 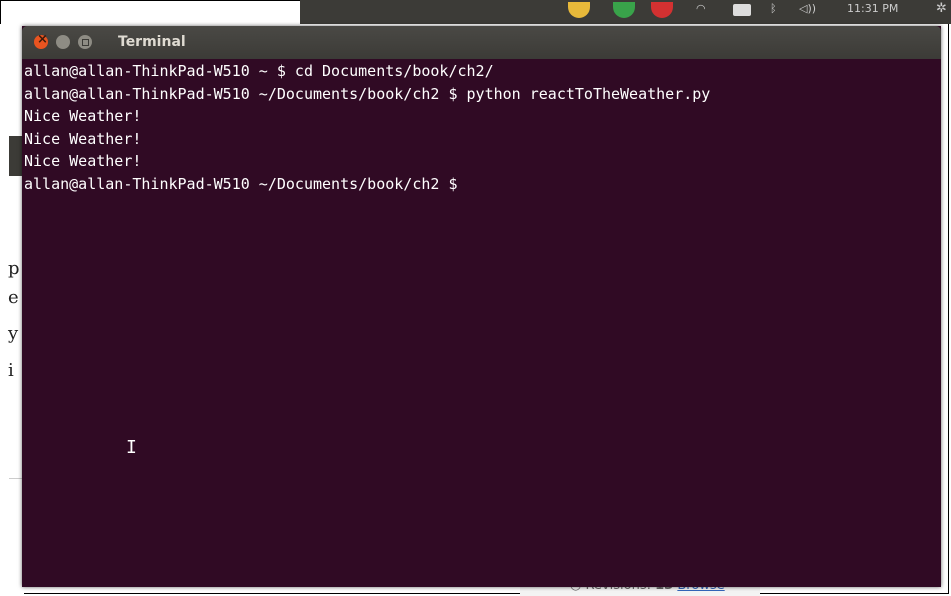 I want to click on text-cursor-ibeam-icon: I, so click(x=131, y=447).